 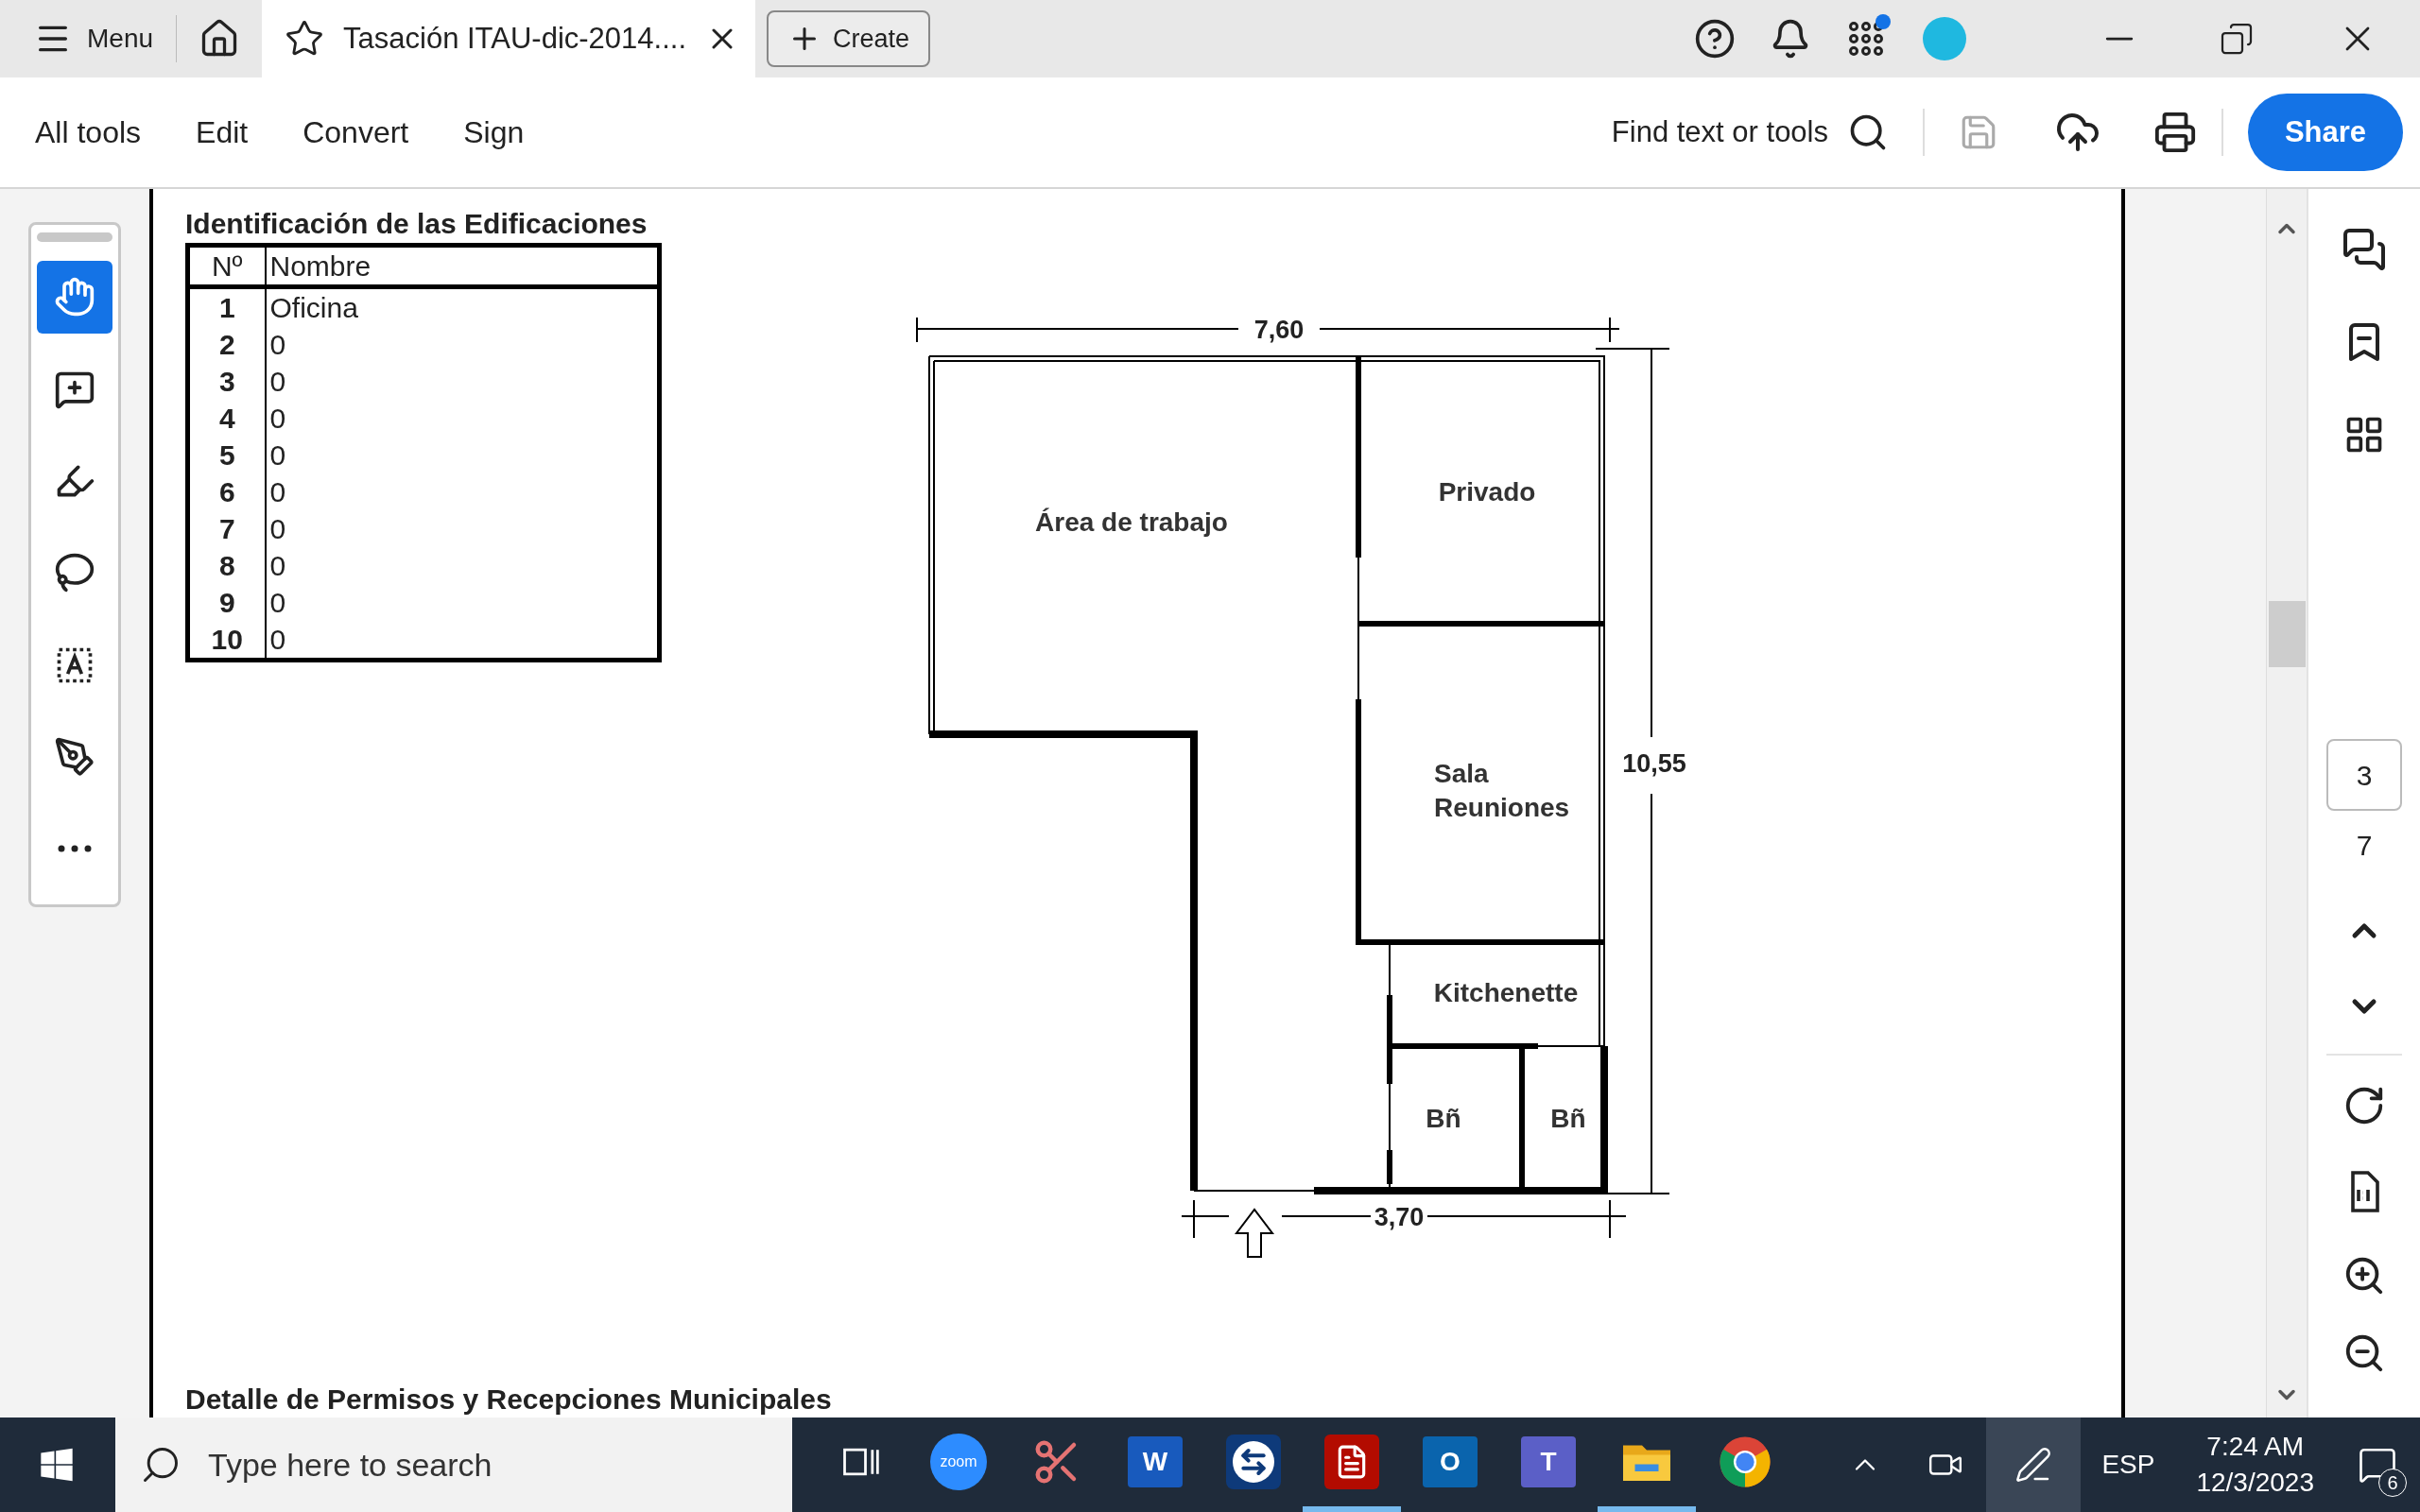 What do you see at coordinates (350, 1465) in the screenshot?
I see `search-placeholder: Type here to search` at bounding box center [350, 1465].